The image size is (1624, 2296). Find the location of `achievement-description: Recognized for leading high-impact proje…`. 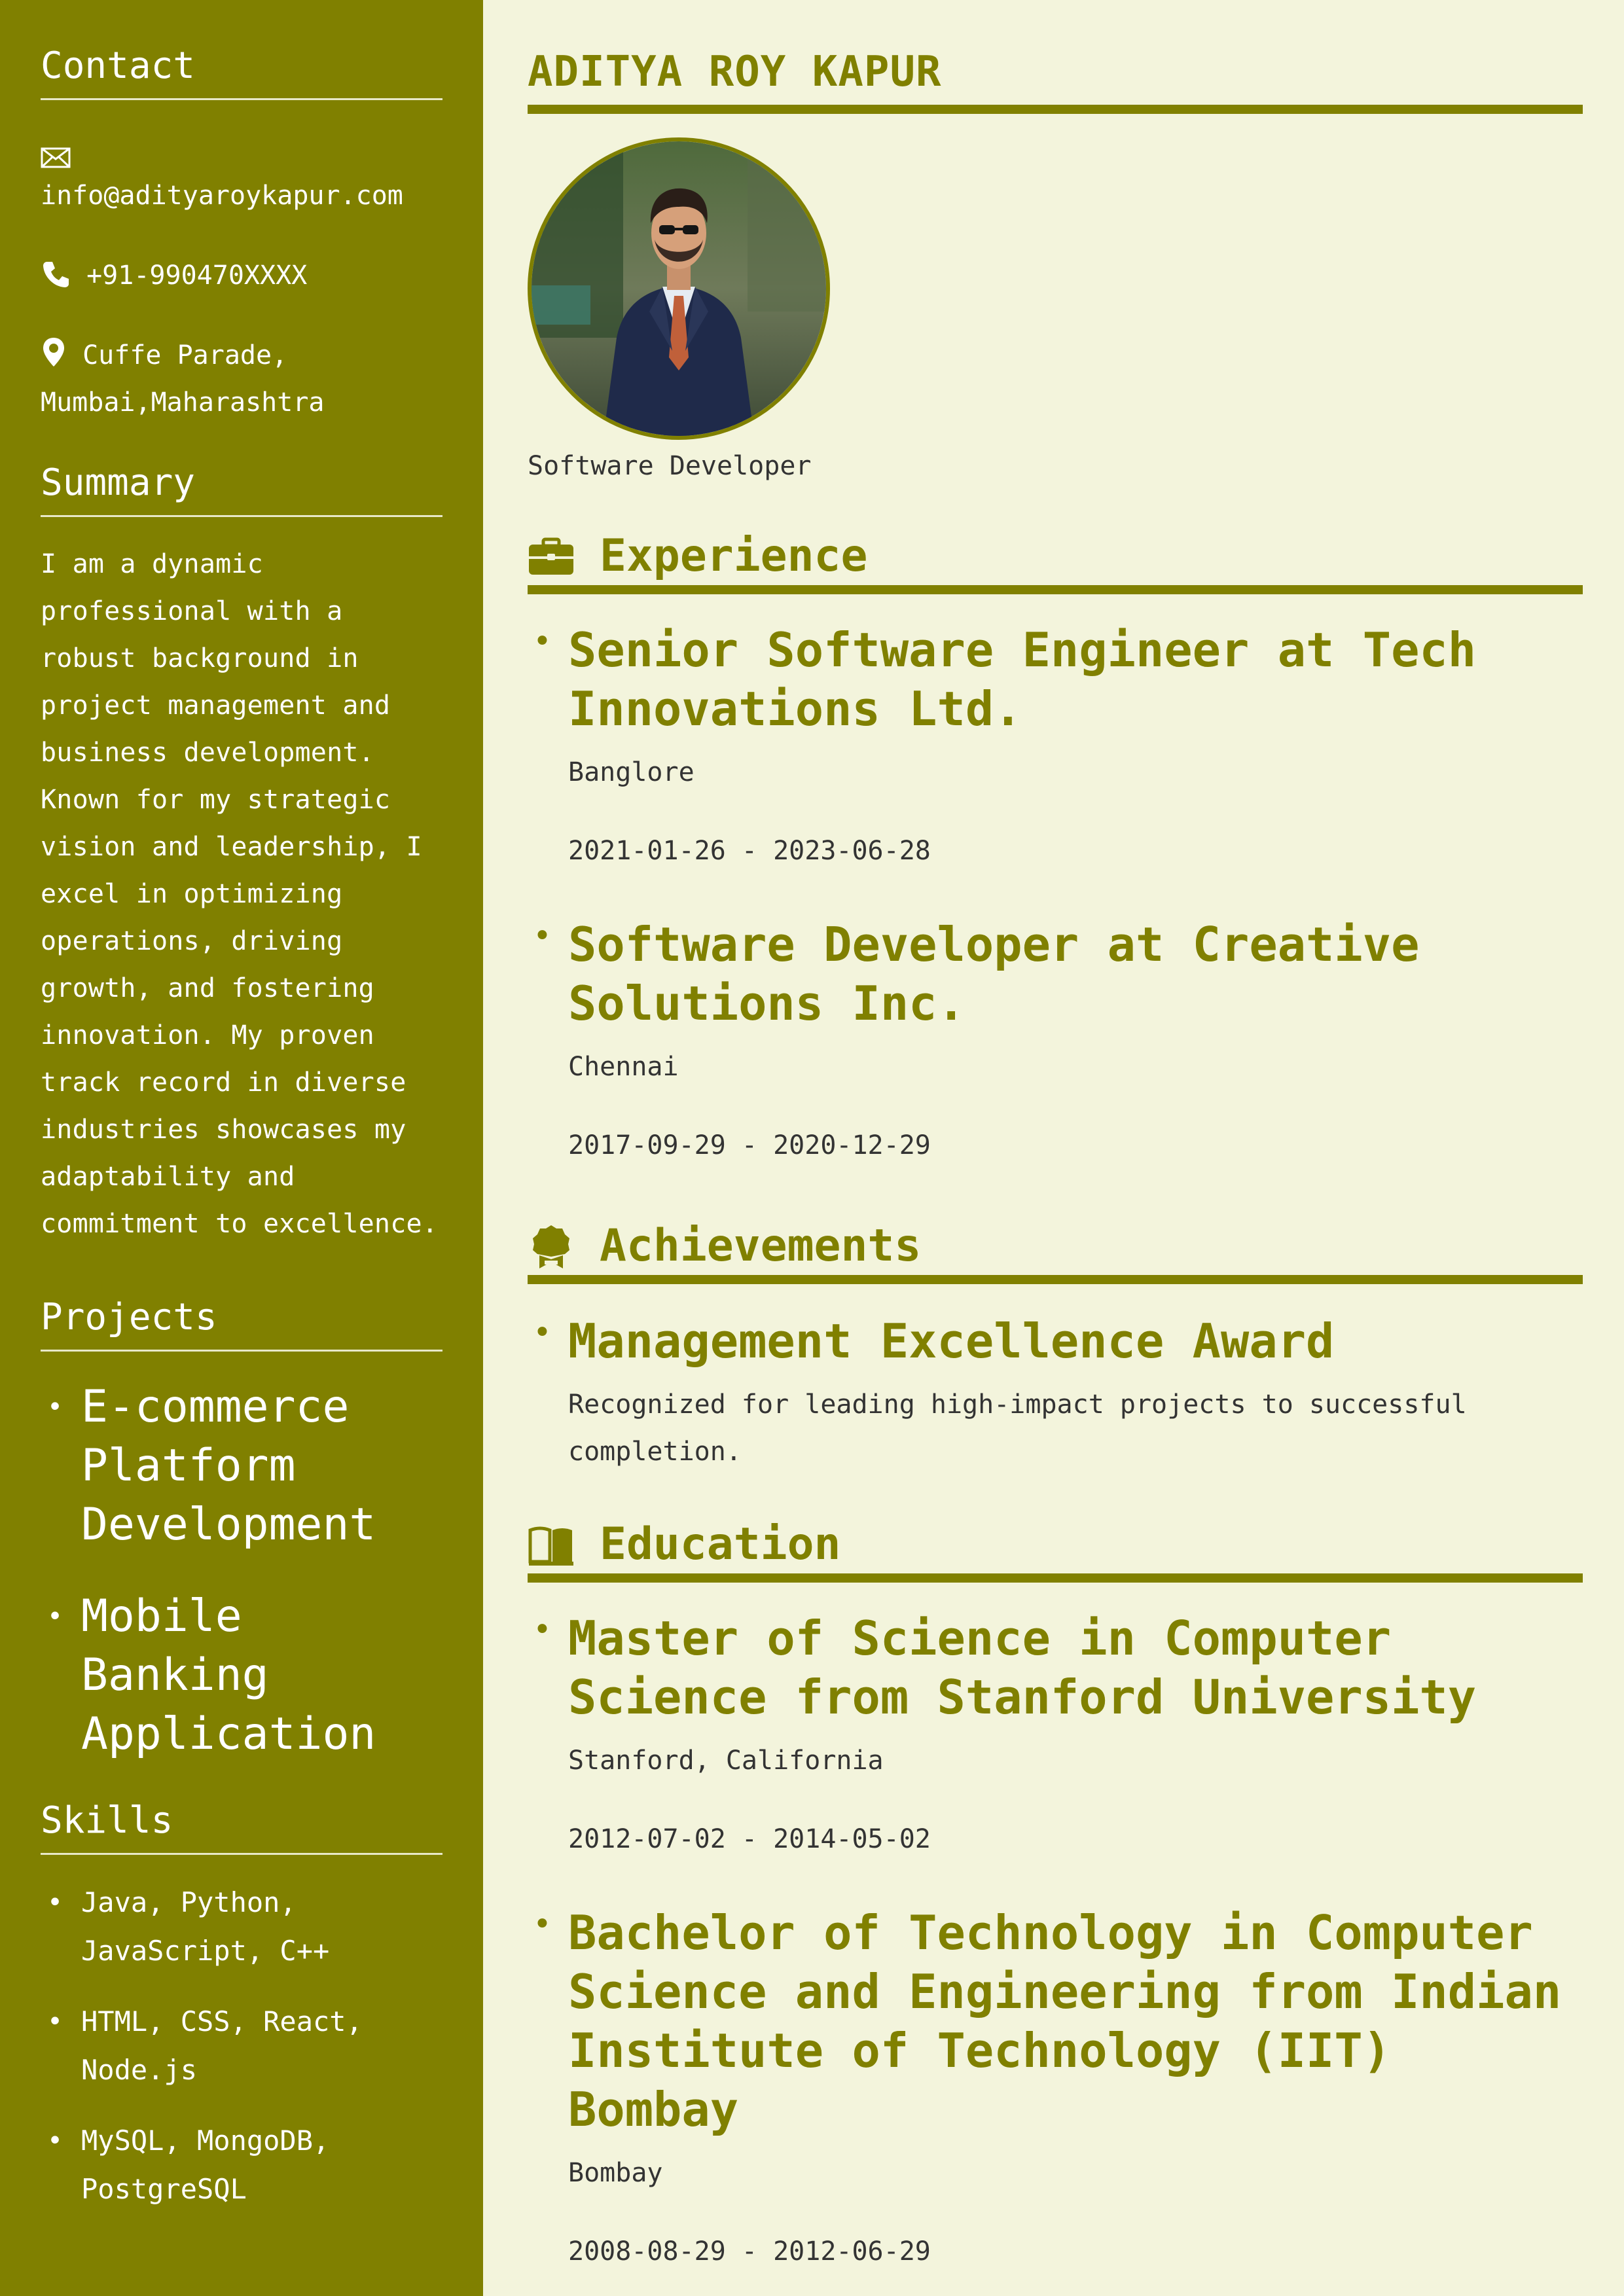

achievement-description: Recognized for leading high-impact proje… is located at coordinates (1017, 1428).